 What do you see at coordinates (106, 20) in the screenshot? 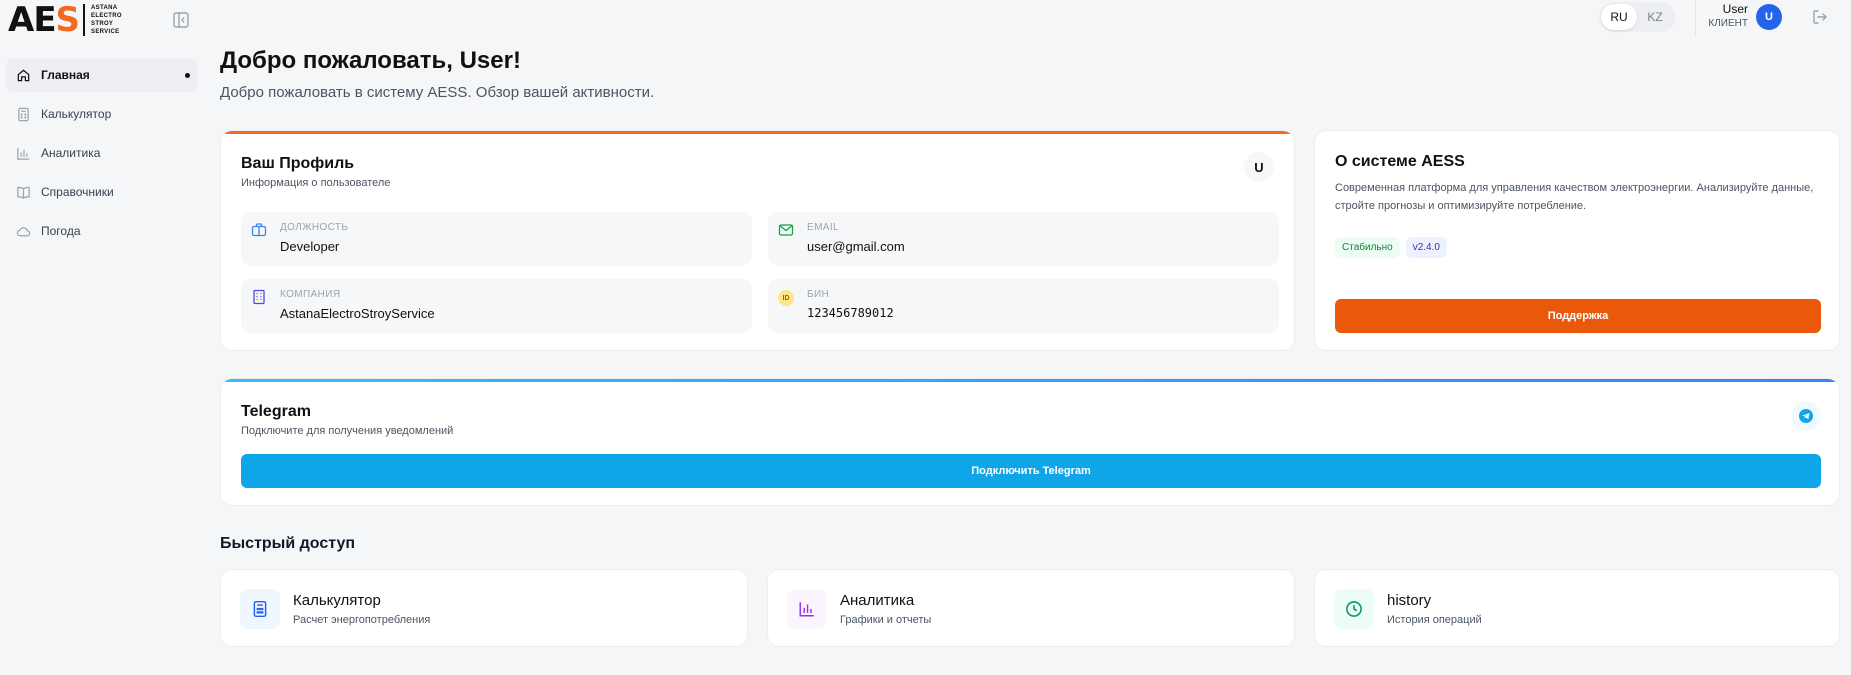
I see `logo-text: ASTANA ELECTRO STROY SERVICE` at bounding box center [106, 20].